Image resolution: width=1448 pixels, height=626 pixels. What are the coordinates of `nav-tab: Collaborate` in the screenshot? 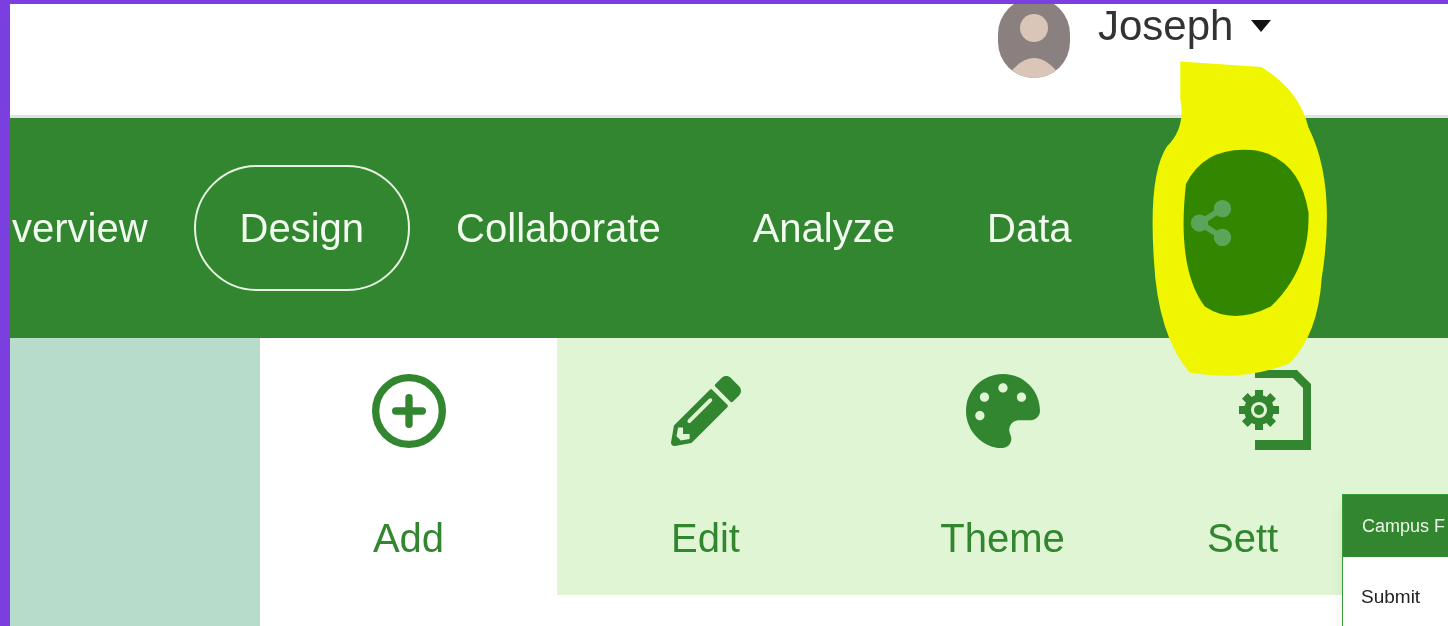 It's located at (558, 228).